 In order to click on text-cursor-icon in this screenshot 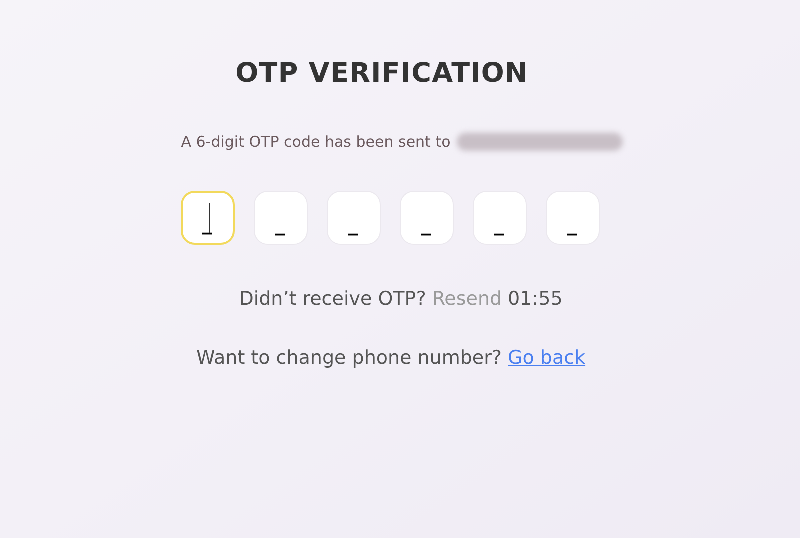, I will do `click(209, 218)`.